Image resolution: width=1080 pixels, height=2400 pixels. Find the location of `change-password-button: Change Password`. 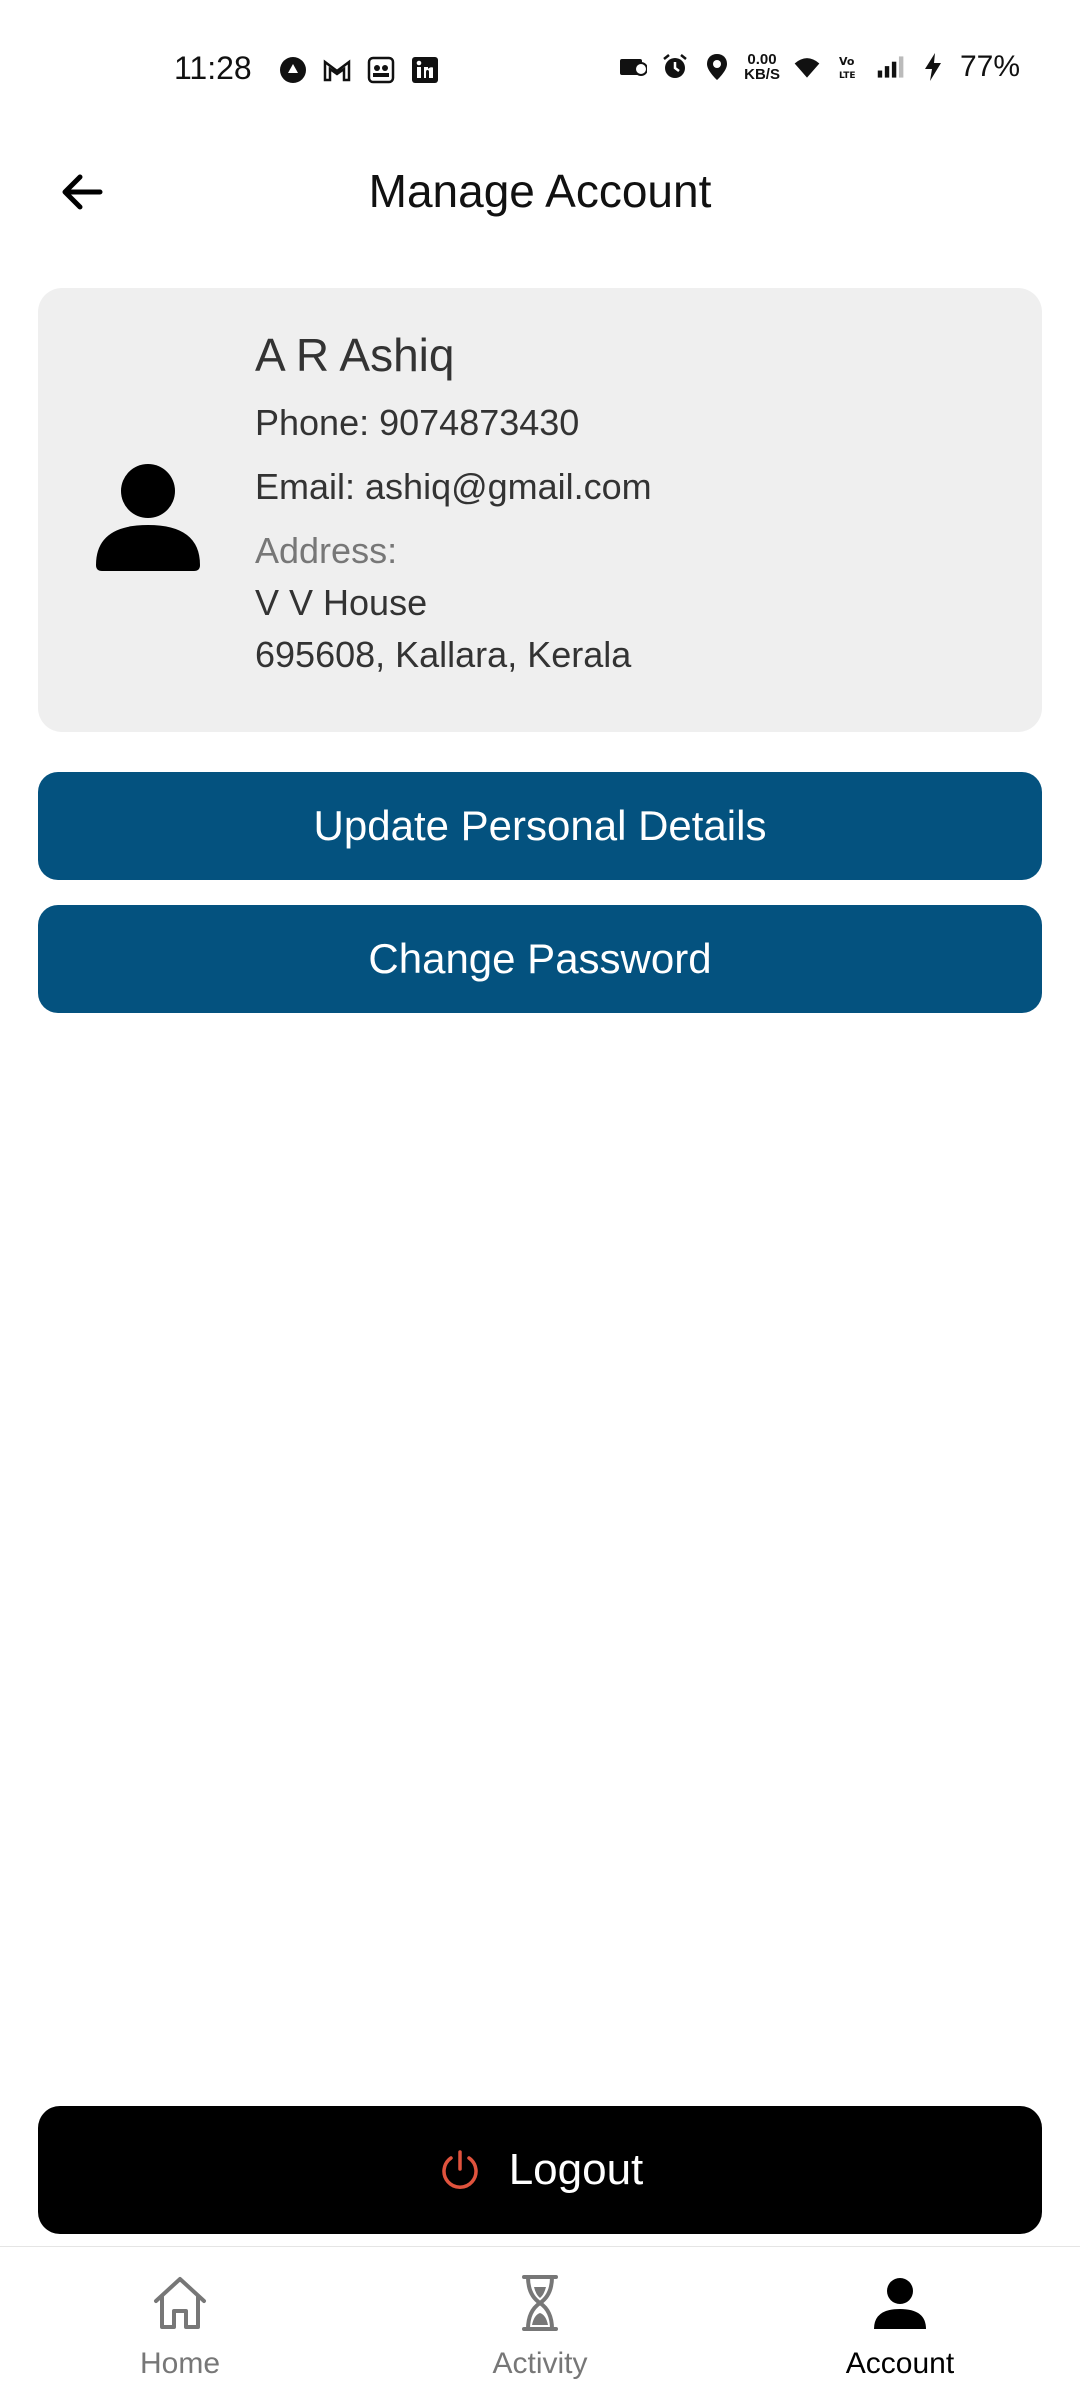

change-password-button: Change Password is located at coordinates (540, 959).